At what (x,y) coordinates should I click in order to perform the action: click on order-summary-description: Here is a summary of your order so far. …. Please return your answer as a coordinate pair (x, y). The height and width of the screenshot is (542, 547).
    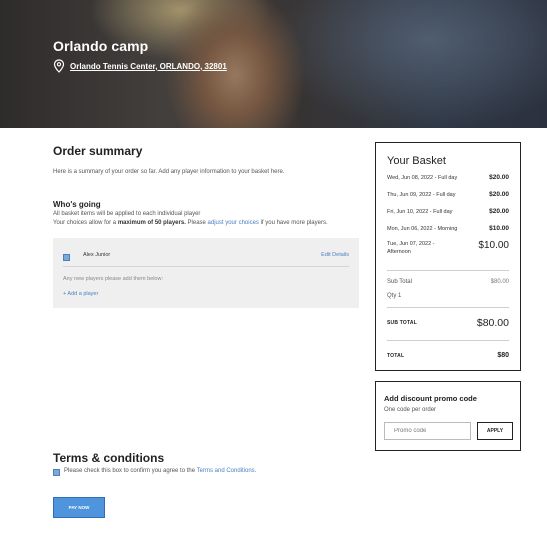
    Looking at the image, I should click on (169, 172).